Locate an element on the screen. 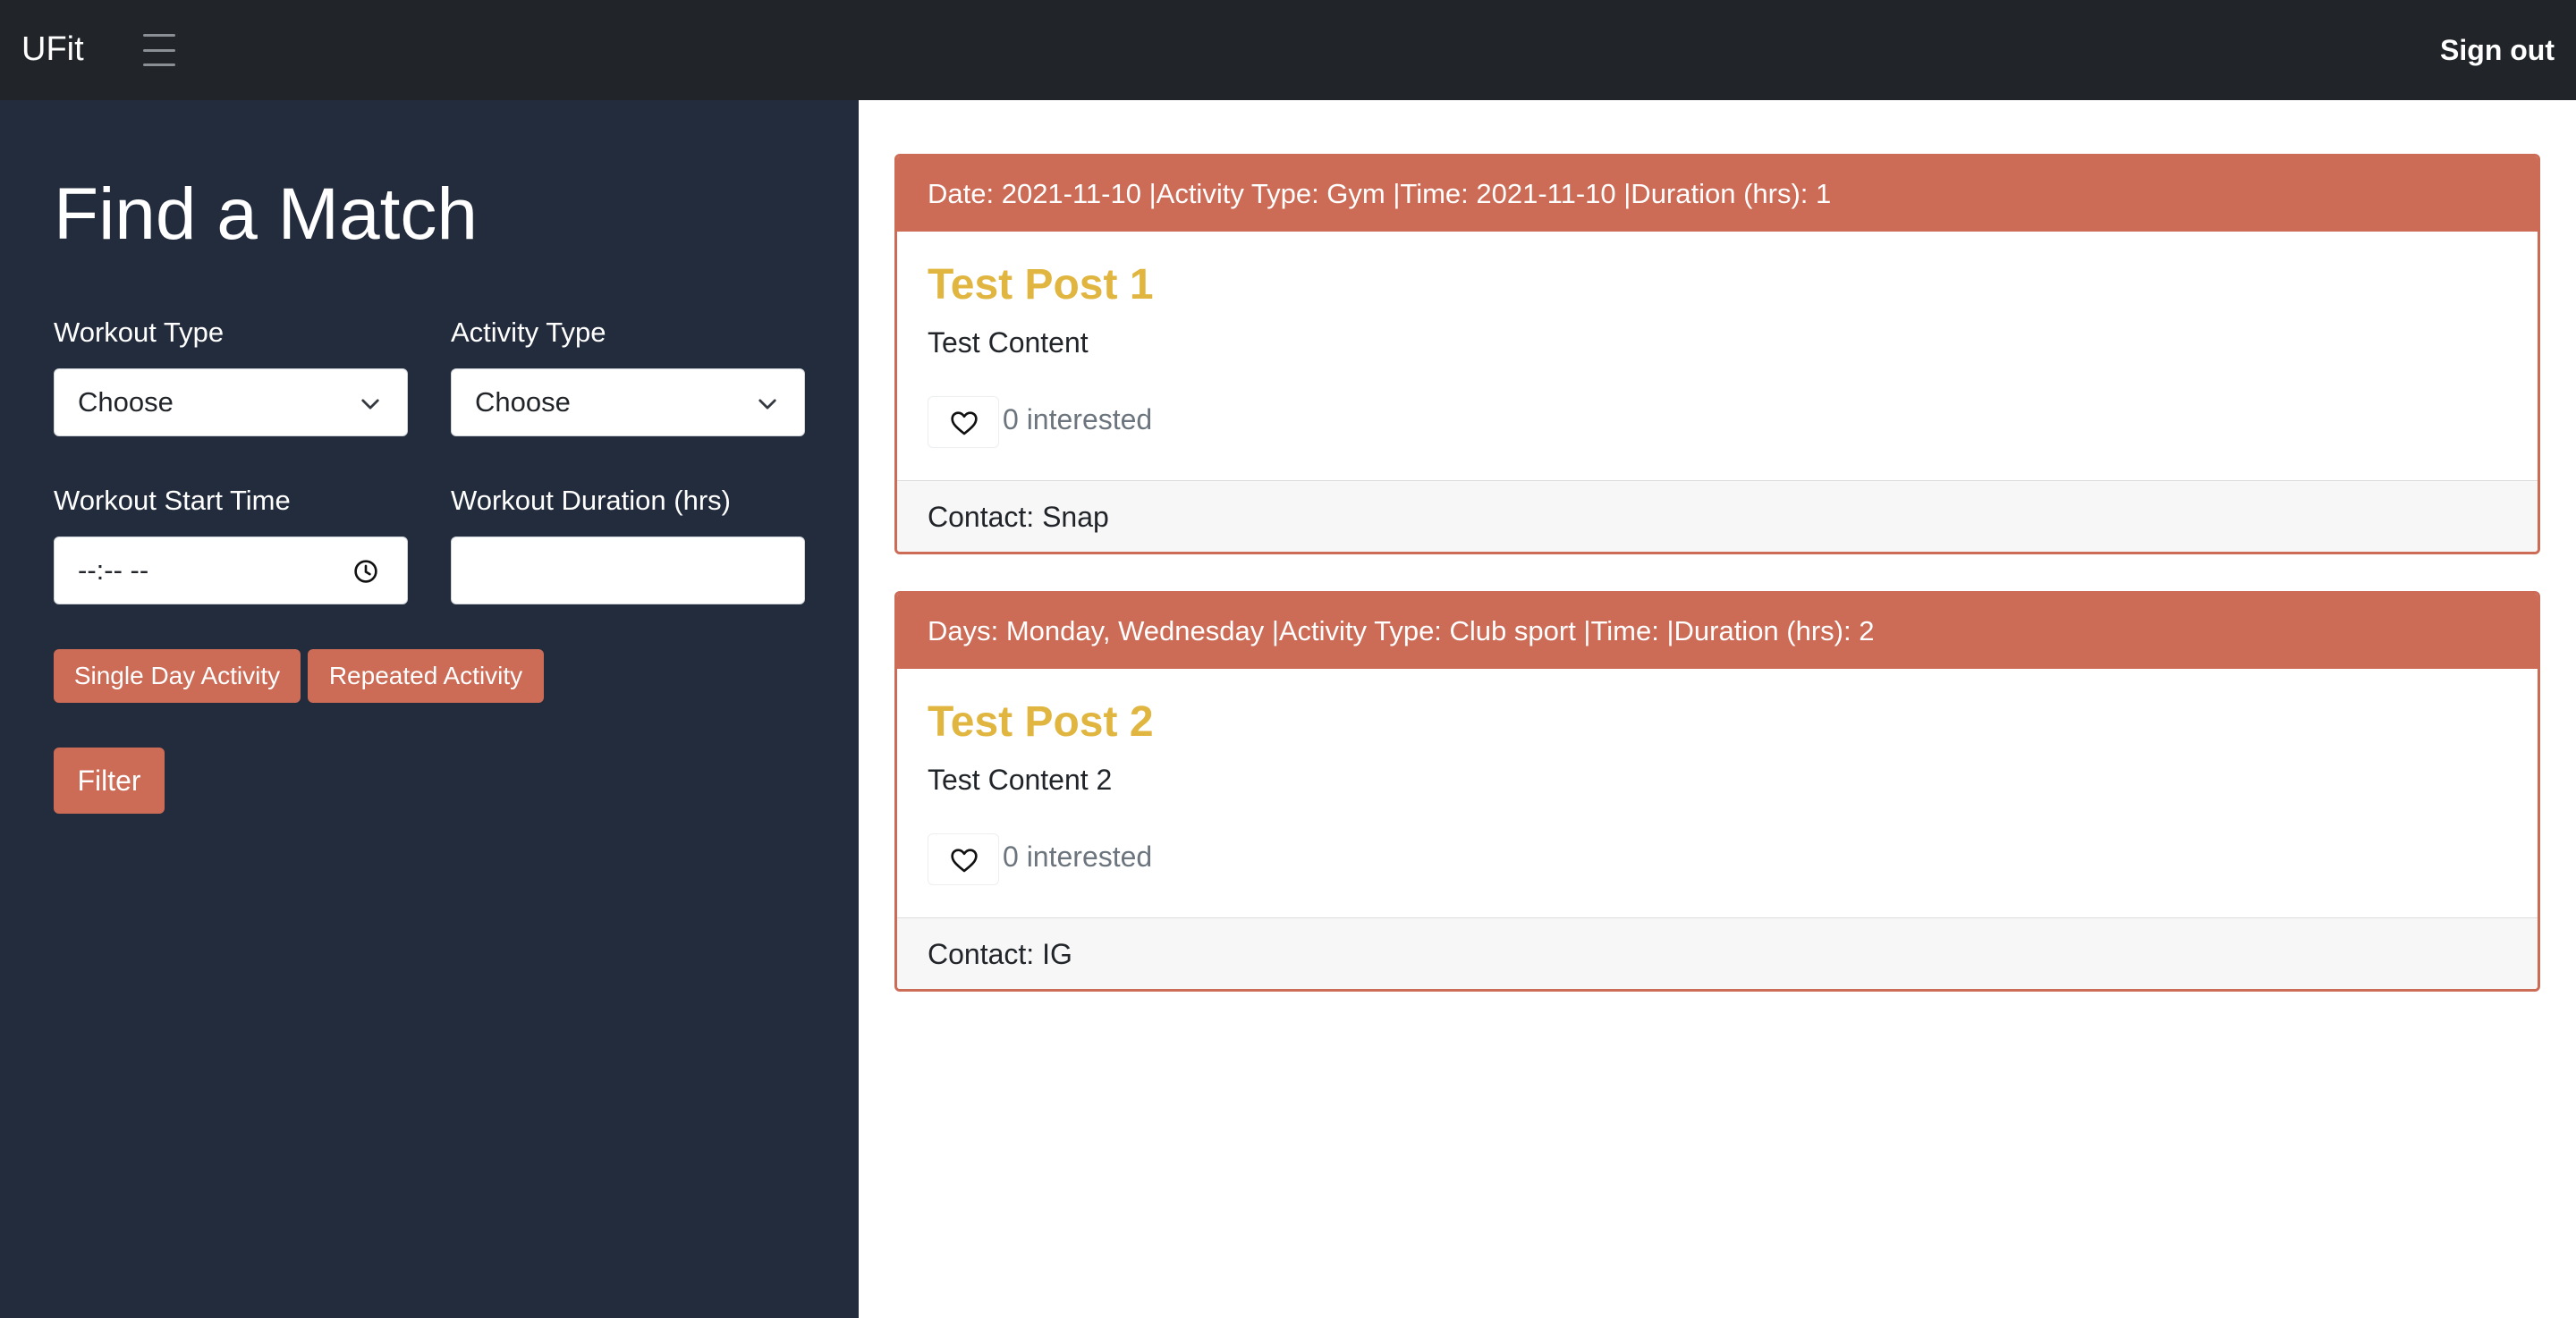 This screenshot has height=1318, width=2576. post-contact: Contact: IG is located at coordinates (1717, 953).